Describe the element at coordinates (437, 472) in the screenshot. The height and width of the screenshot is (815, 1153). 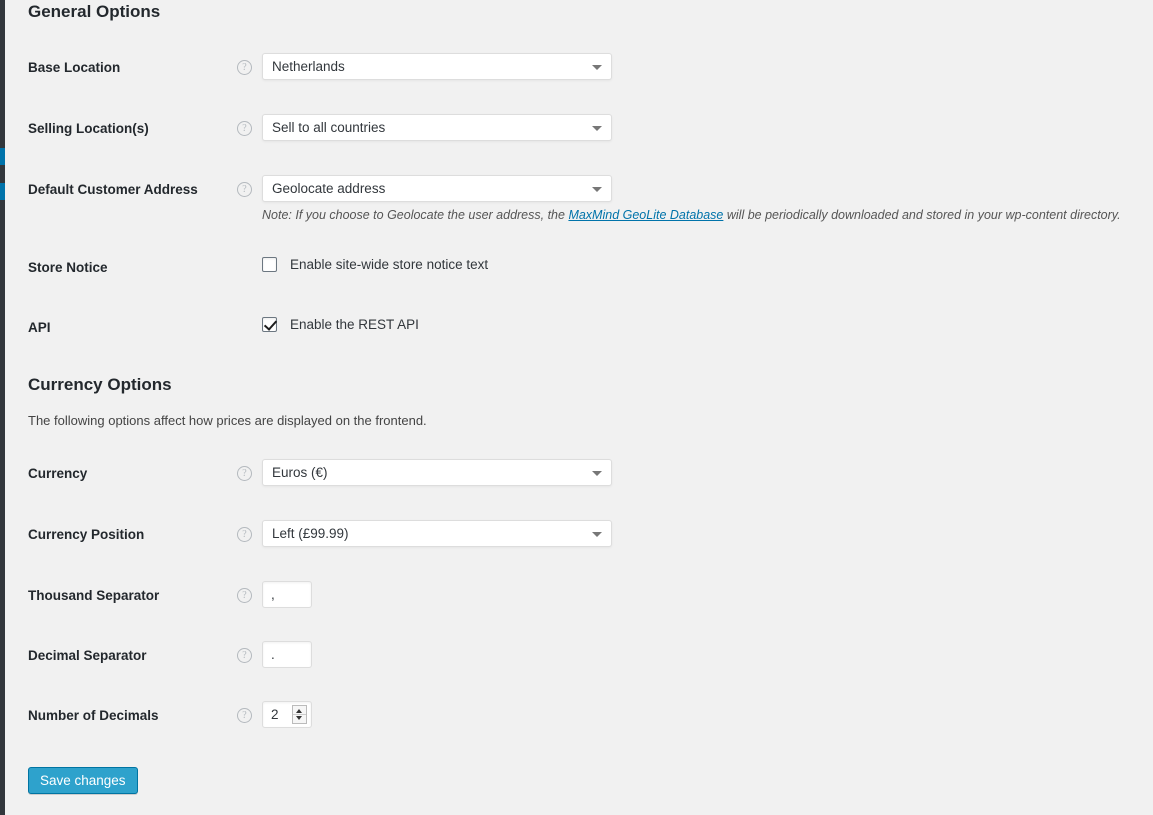
I see `currency-select: Euros (€)` at that location.